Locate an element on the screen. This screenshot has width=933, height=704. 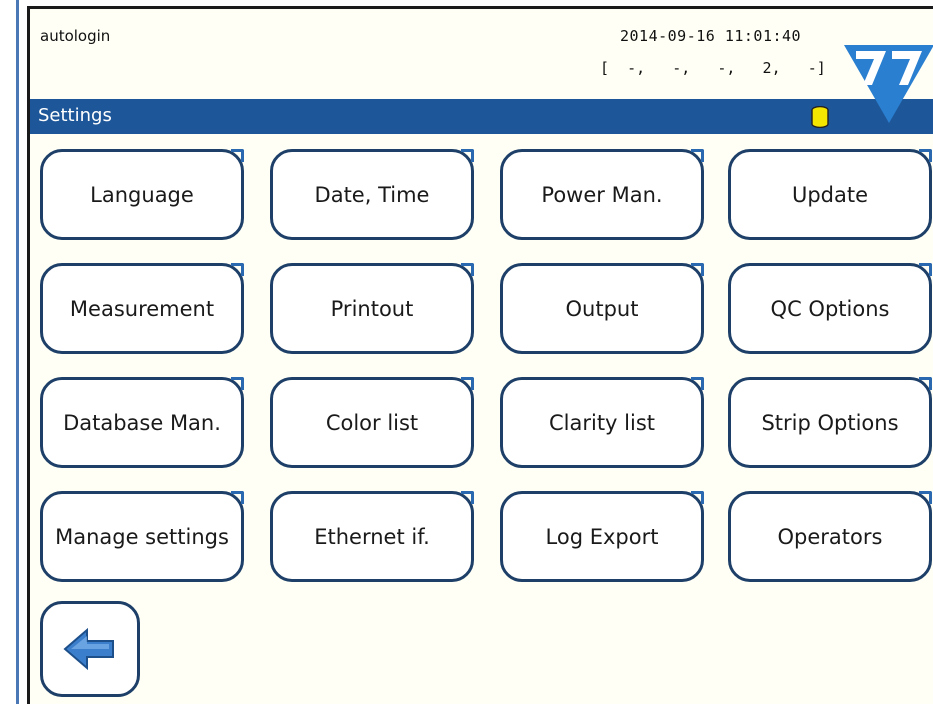
back-arrow-icon is located at coordinates (88, 649).